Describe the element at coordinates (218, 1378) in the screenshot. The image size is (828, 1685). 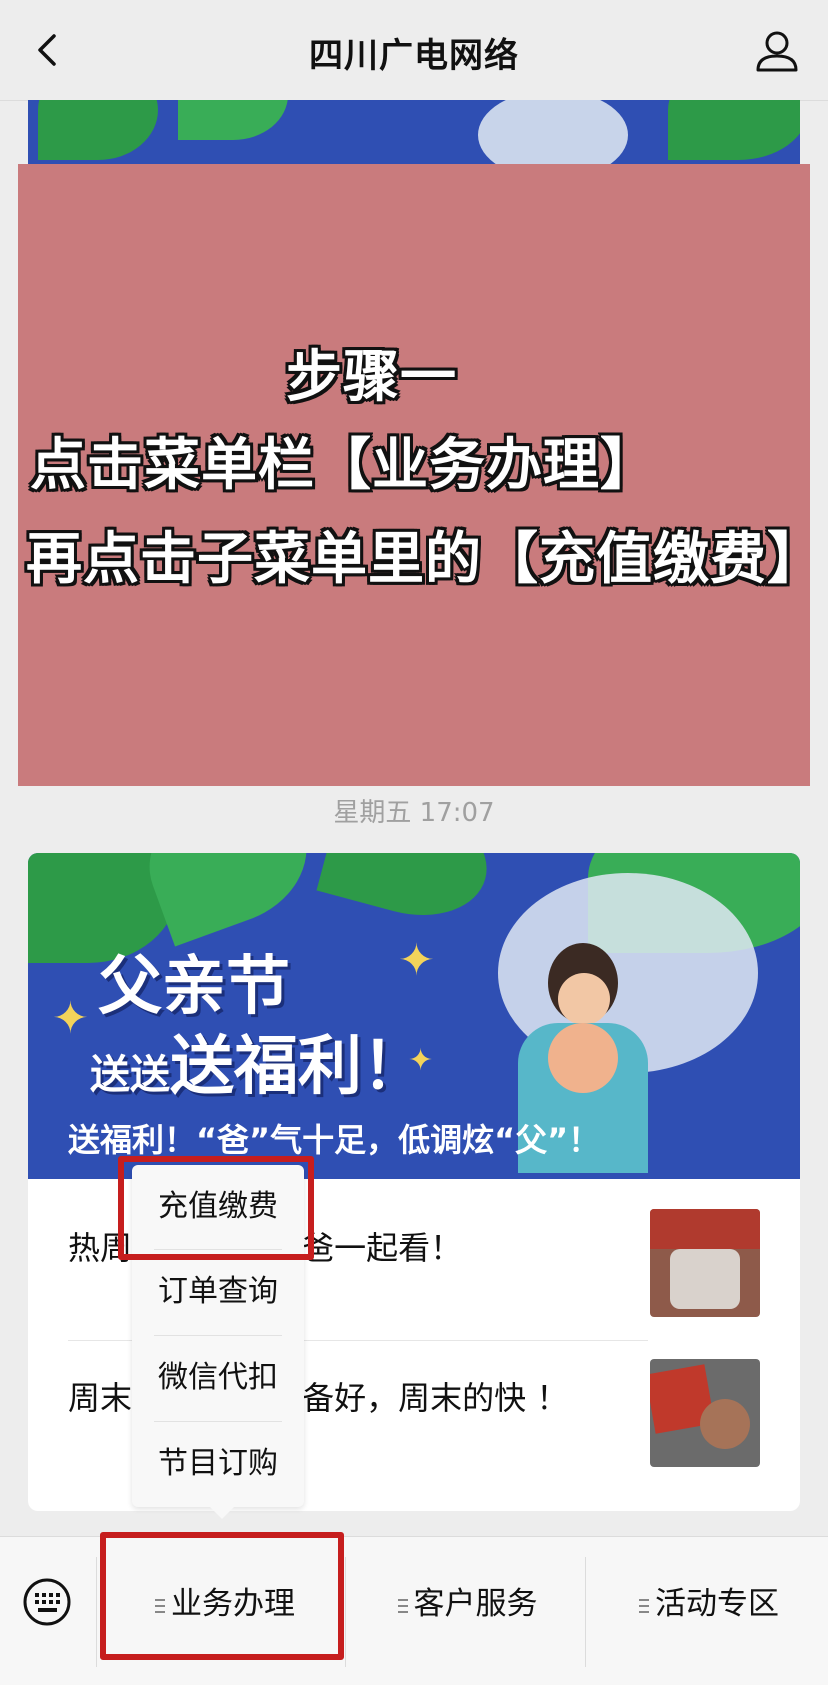
I see `submenu-item-wechat-debit: 微信代扣` at that location.